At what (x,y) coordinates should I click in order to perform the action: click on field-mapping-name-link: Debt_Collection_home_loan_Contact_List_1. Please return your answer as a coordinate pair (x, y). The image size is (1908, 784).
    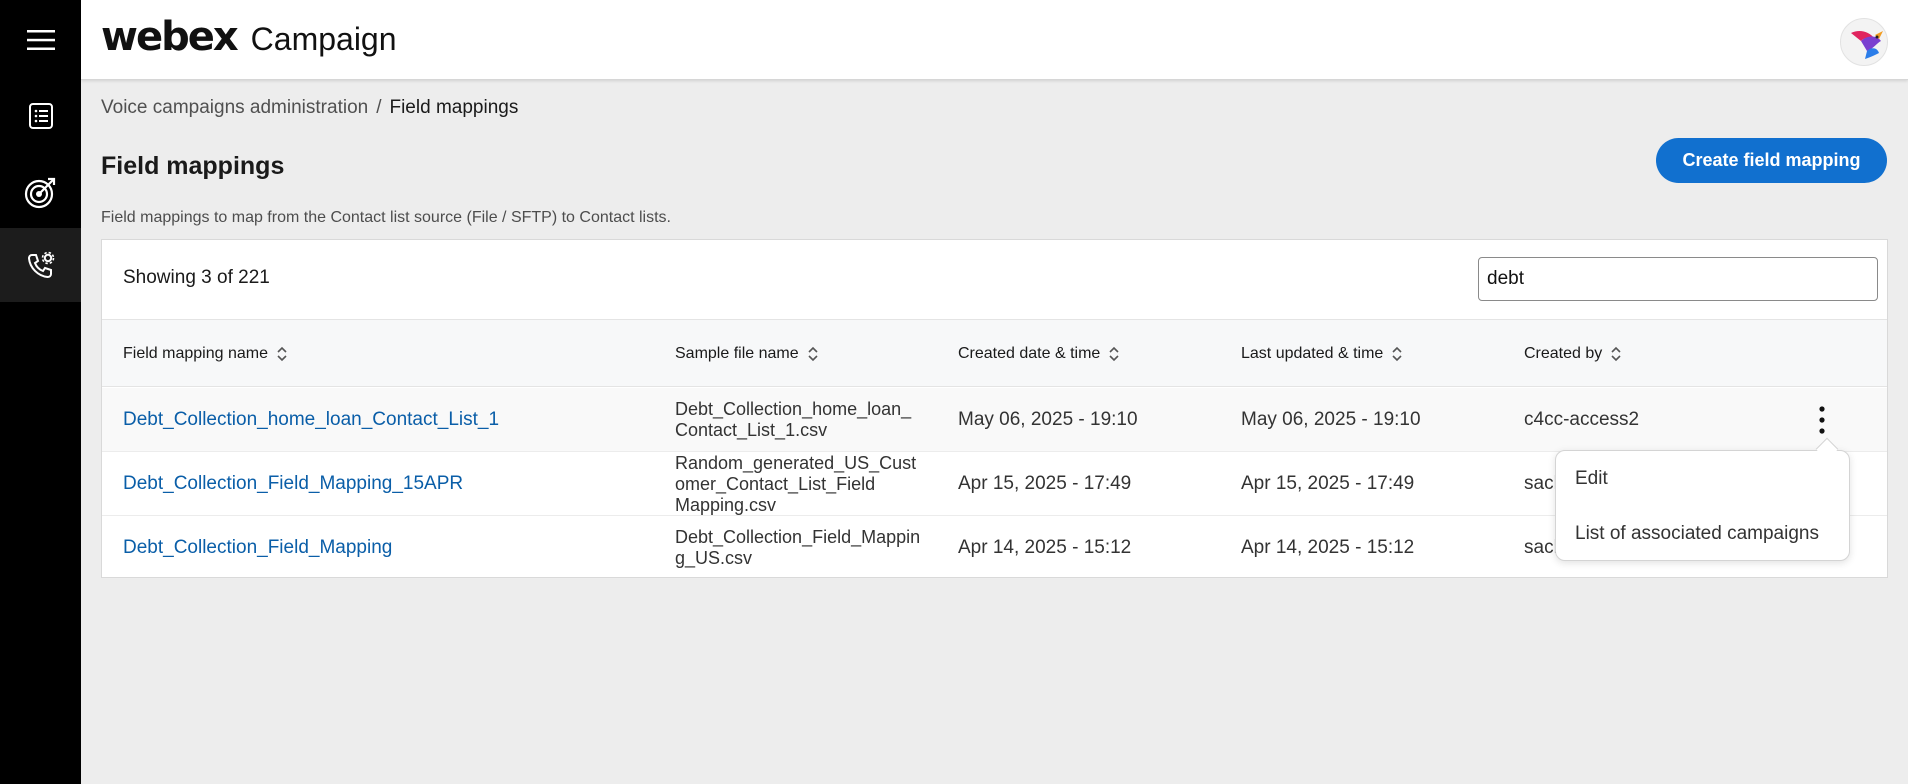
    Looking at the image, I should click on (311, 420).